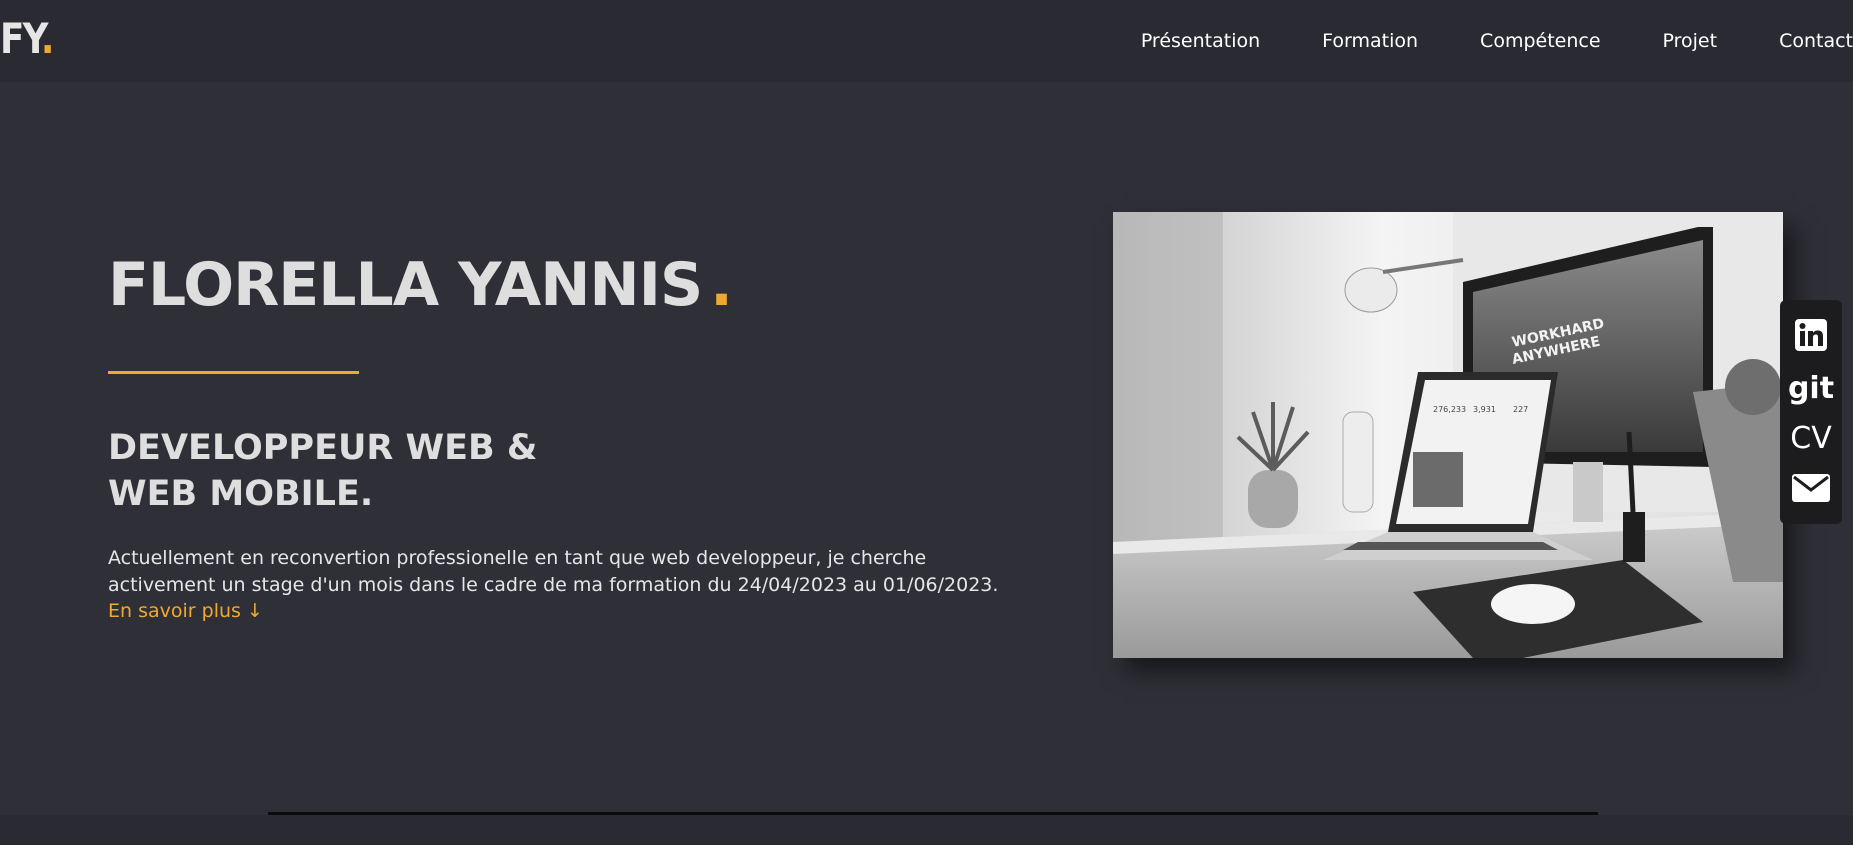  I want to click on next-section-edge, so click(926, 830).